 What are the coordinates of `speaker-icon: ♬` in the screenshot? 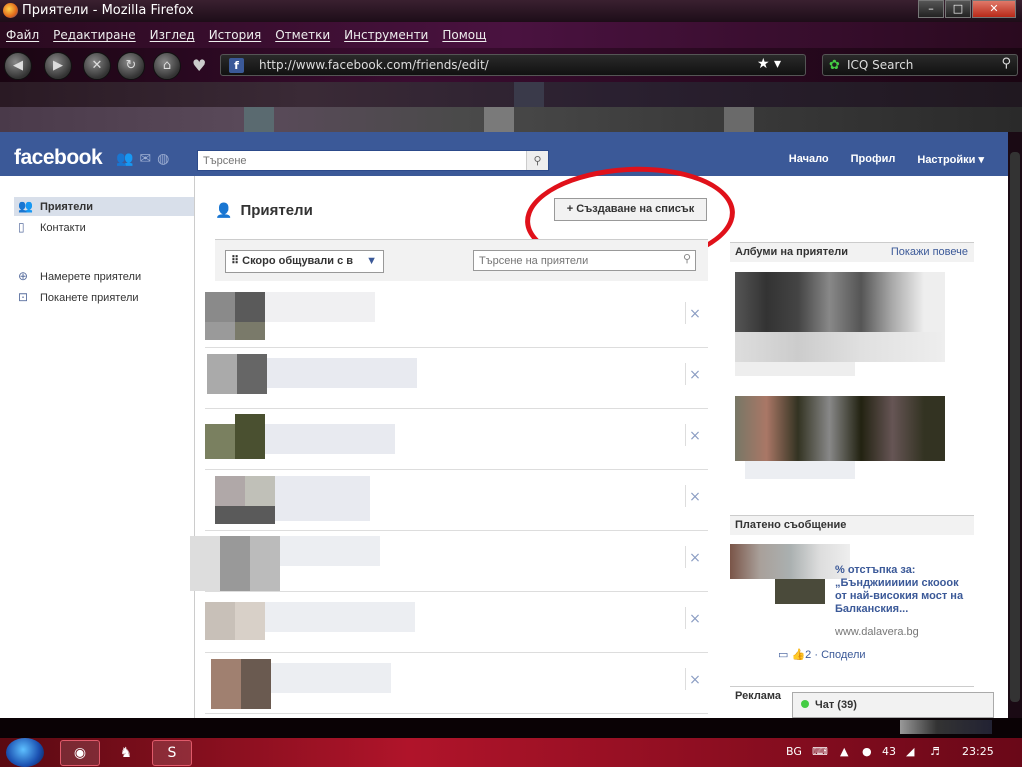 It's located at (935, 751).